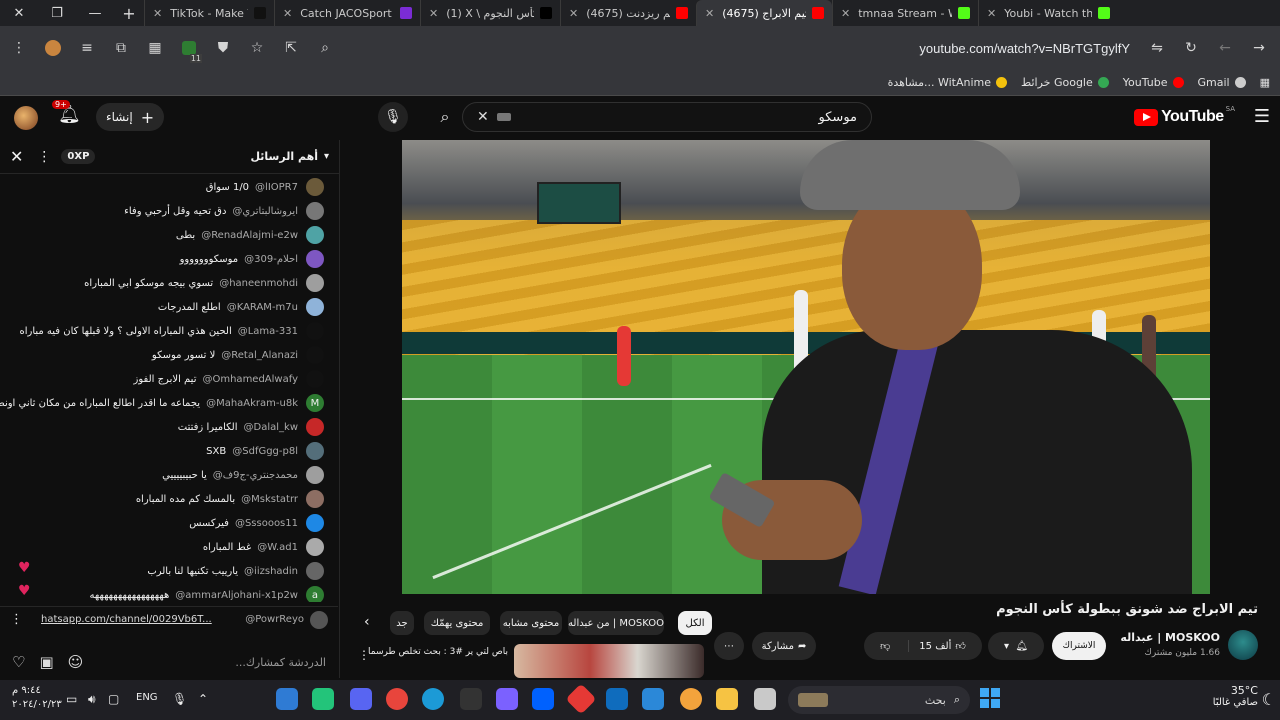 The height and width of the screenshot is (720, 1280). Describe the element at coordinates (71, 699) in the screenshot. I see `battery-icon: ▭` at that location.